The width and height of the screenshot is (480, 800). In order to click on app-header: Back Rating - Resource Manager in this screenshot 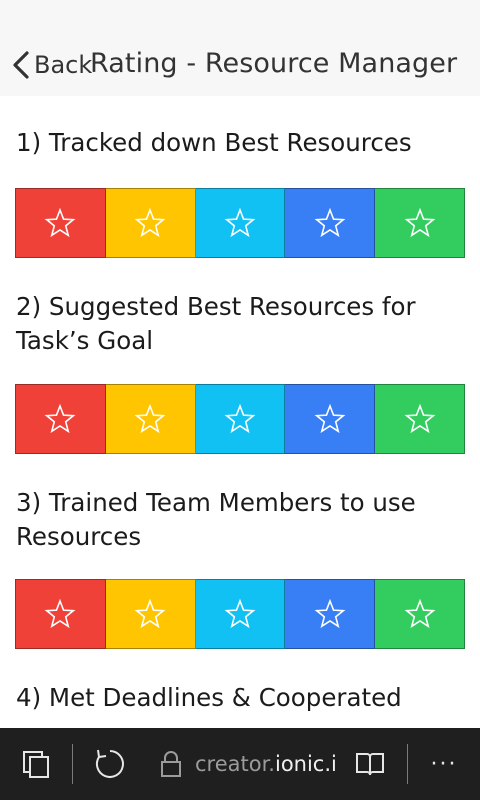, I will do `click(240, 48)`.